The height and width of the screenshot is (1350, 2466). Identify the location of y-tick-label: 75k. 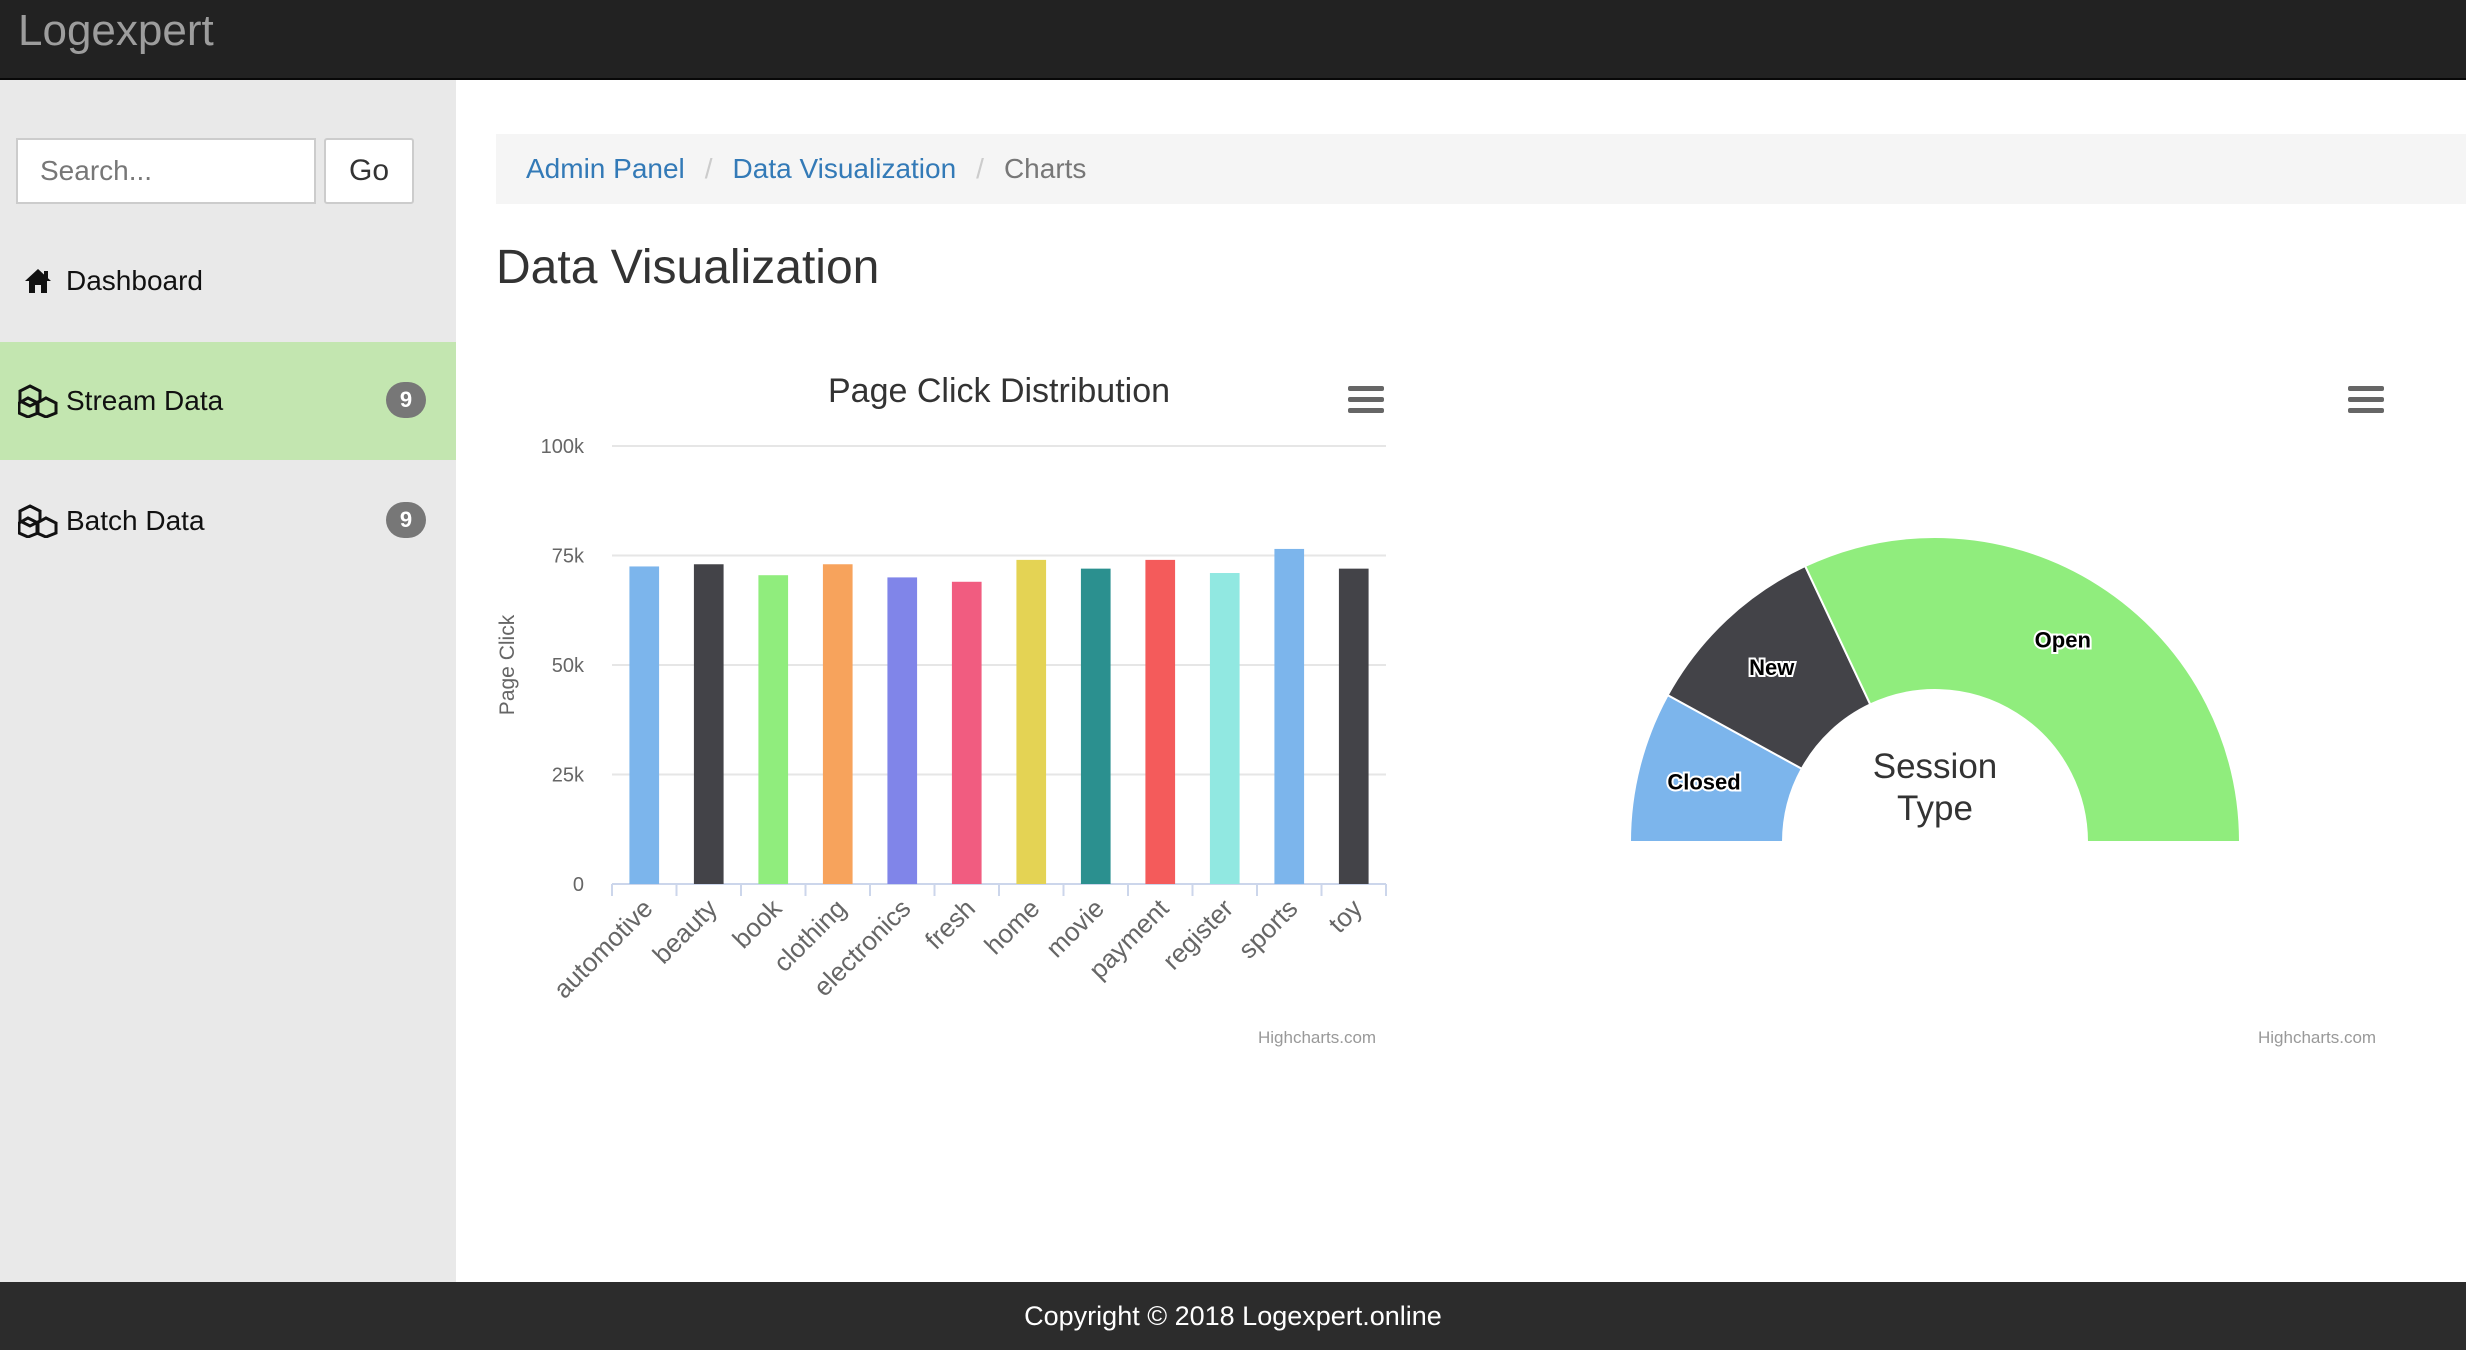
(568, 557).